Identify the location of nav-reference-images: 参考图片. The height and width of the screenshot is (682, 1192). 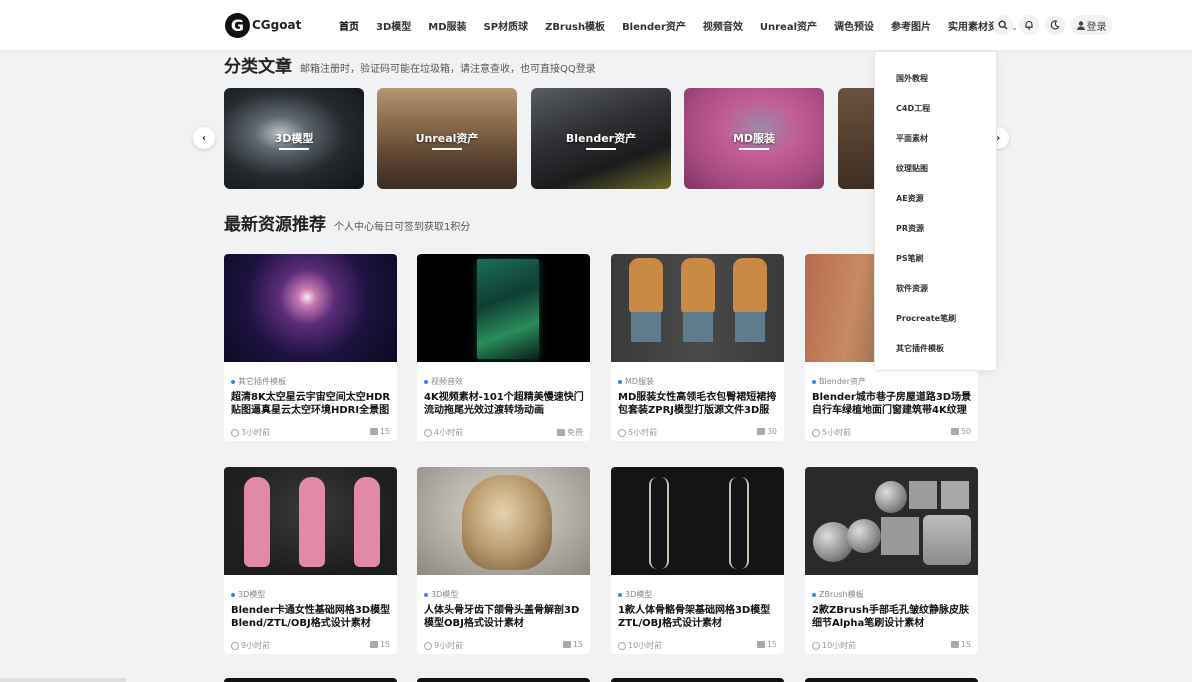
(911, 25).